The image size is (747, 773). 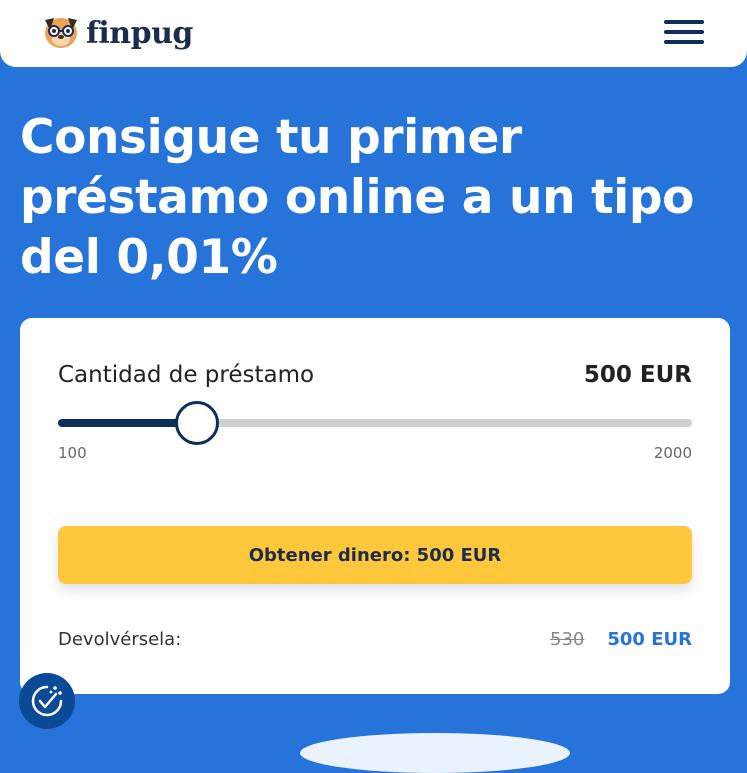 What do you see at coordinates (186, 375) in the screenshot?
I see `amount-label: Cantidad de préstamo` at bounding box center [186, 375].